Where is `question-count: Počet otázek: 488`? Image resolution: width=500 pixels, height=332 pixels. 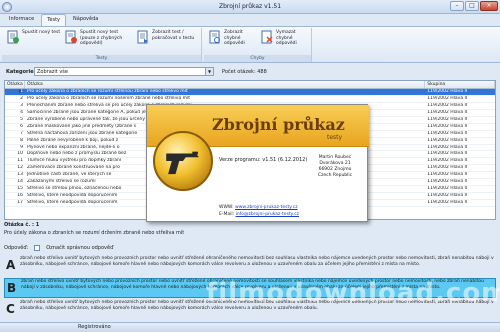
question-count: Počet otázek: 488 is located at coordinates (244, 72).